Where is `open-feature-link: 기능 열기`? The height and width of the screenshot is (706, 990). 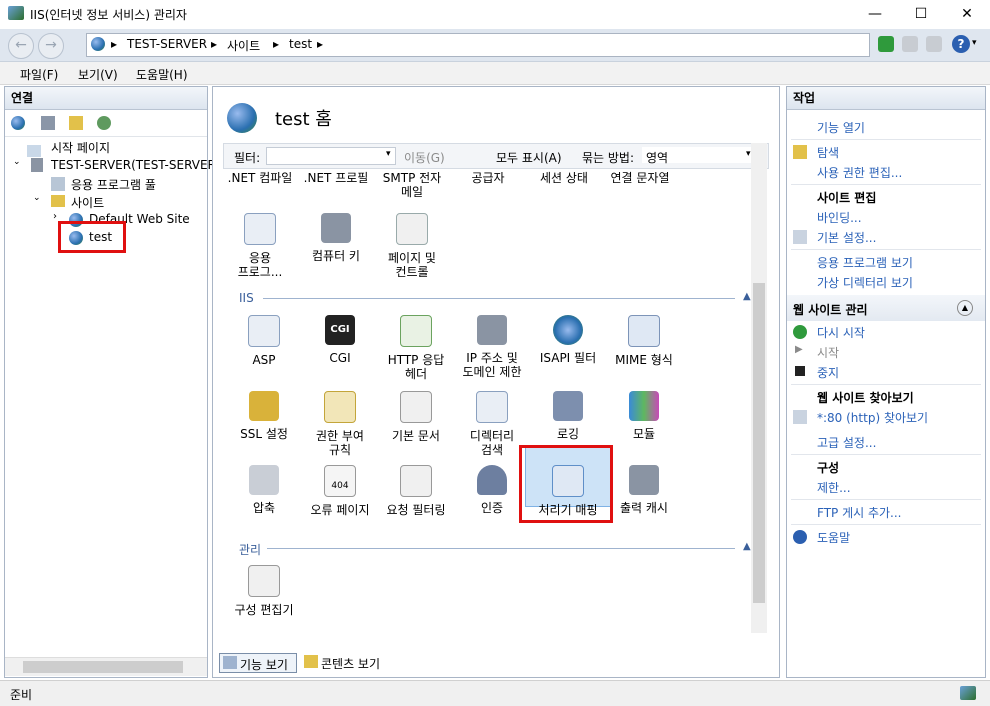
open-feature-link: 기능 열기 is located at coordinates (841, 127).